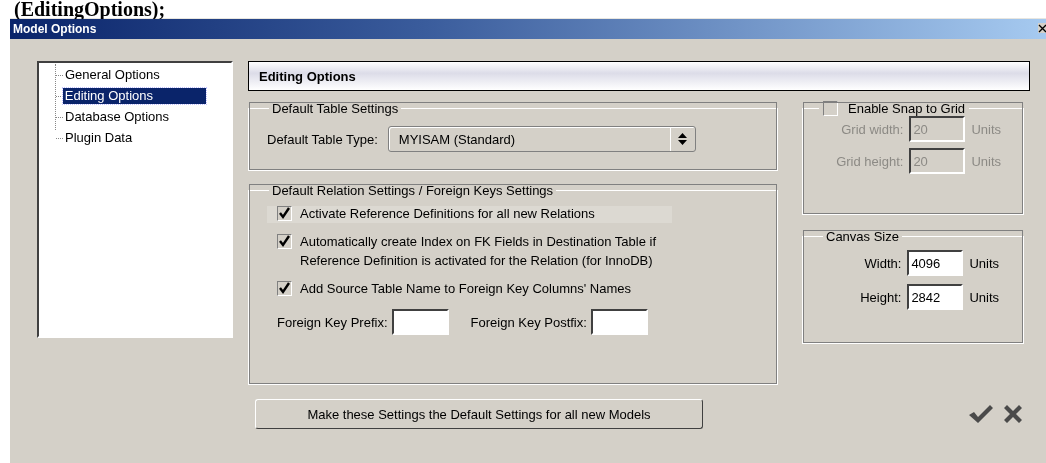  What do you see at coordinates (935, 263) in the screenshot?
I see `number-field: 4096` at bounding box center [935, 263].